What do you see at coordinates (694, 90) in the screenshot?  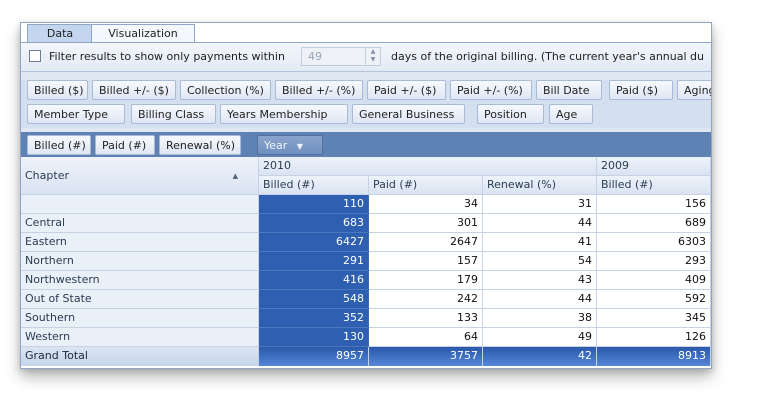 I see `field-aging: Aging` at bounding box center [694, 90].